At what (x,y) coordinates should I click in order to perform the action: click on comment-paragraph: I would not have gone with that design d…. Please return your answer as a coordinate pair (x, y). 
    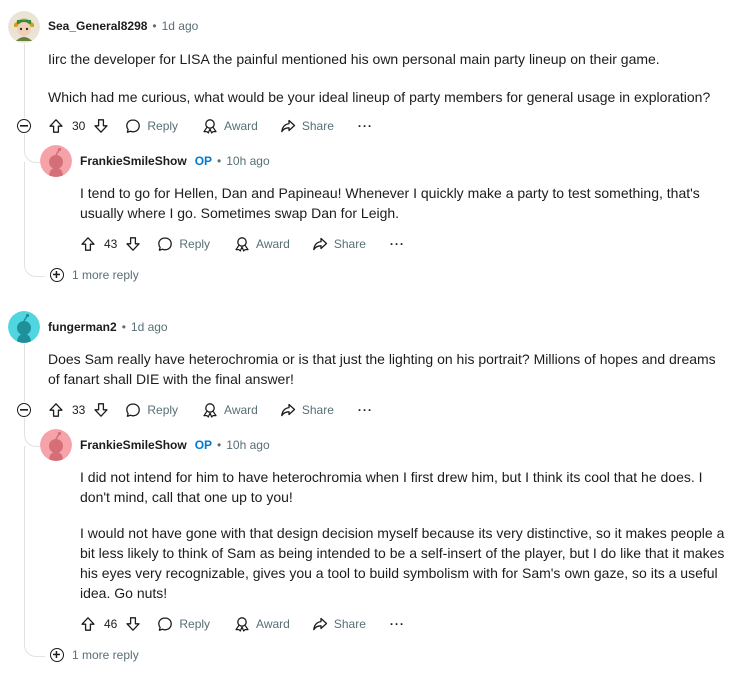
    Looking at the image, I should click on (402, 563).